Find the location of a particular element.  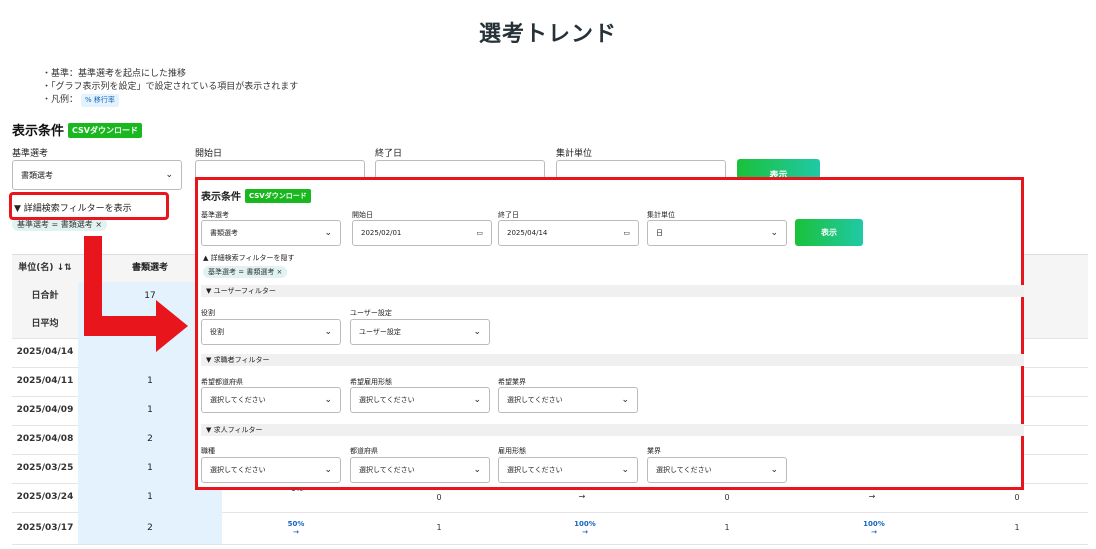

user-setting-select: ユーザー設定 ⌄ is located at coordinates (420, 332).